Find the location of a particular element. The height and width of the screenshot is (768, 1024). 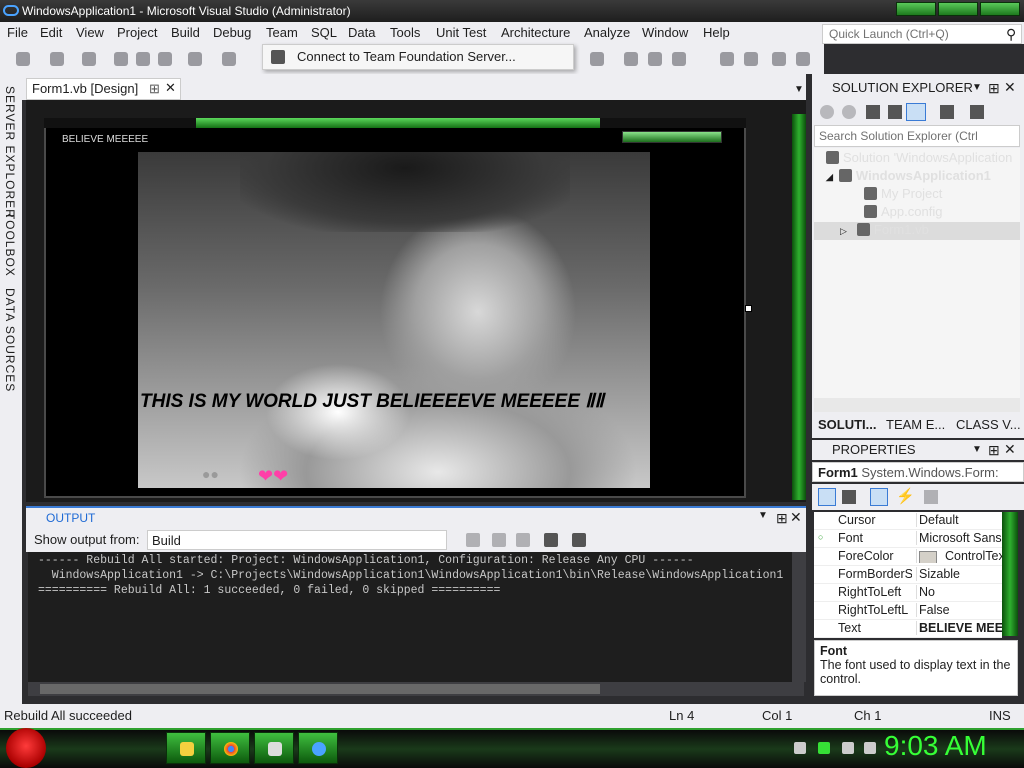

output-vertical-scrollbar is located at coordinates (799, 617).